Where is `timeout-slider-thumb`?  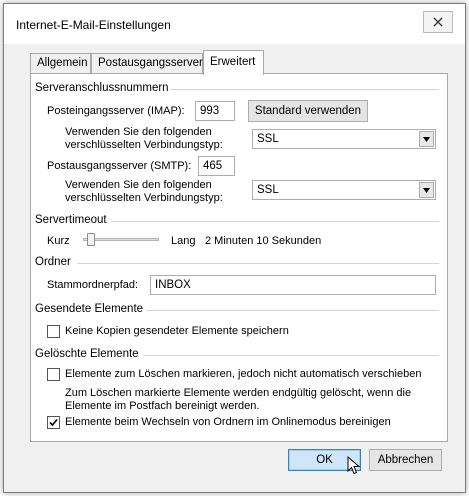
timeout-slider-thumb is located at coordinates (90, 239).